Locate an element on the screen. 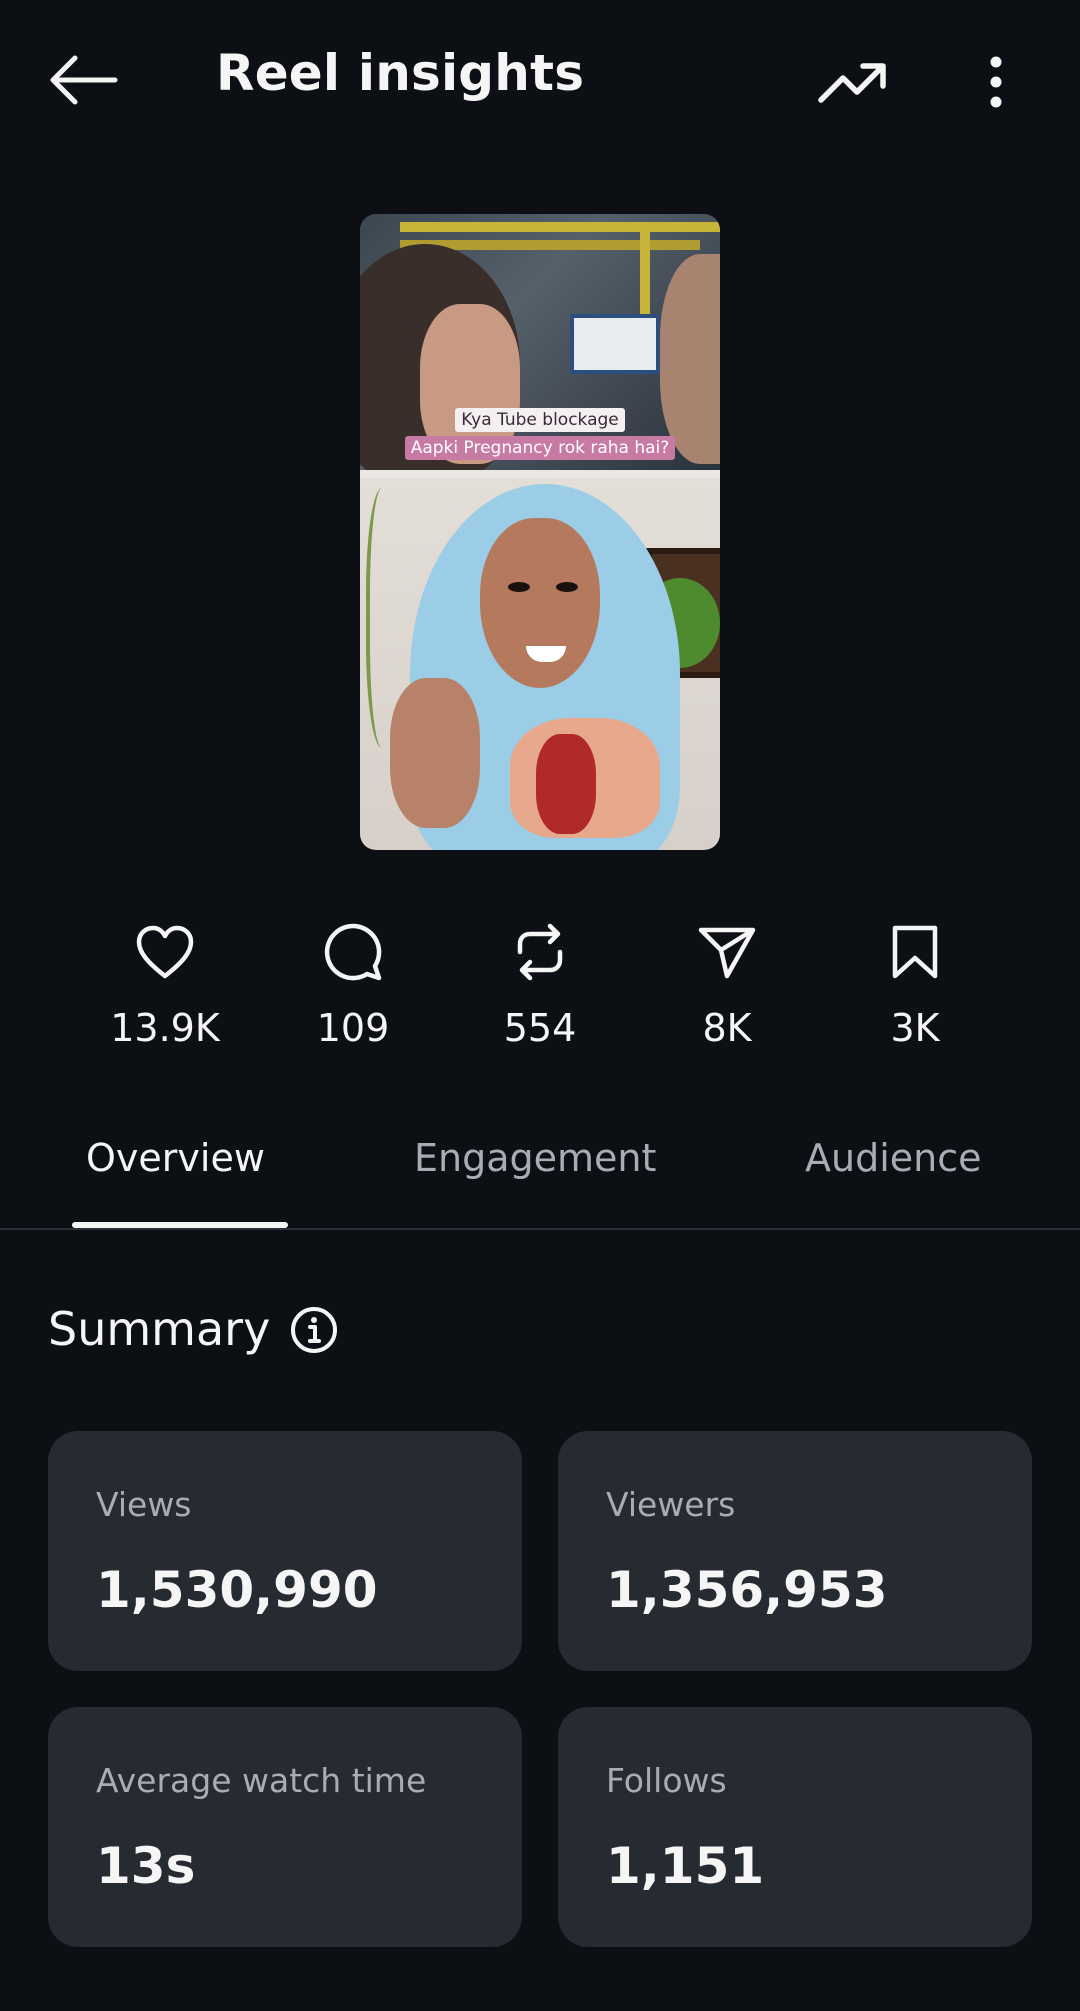  stat-shares: 8K is located at coordinates (727, 995).